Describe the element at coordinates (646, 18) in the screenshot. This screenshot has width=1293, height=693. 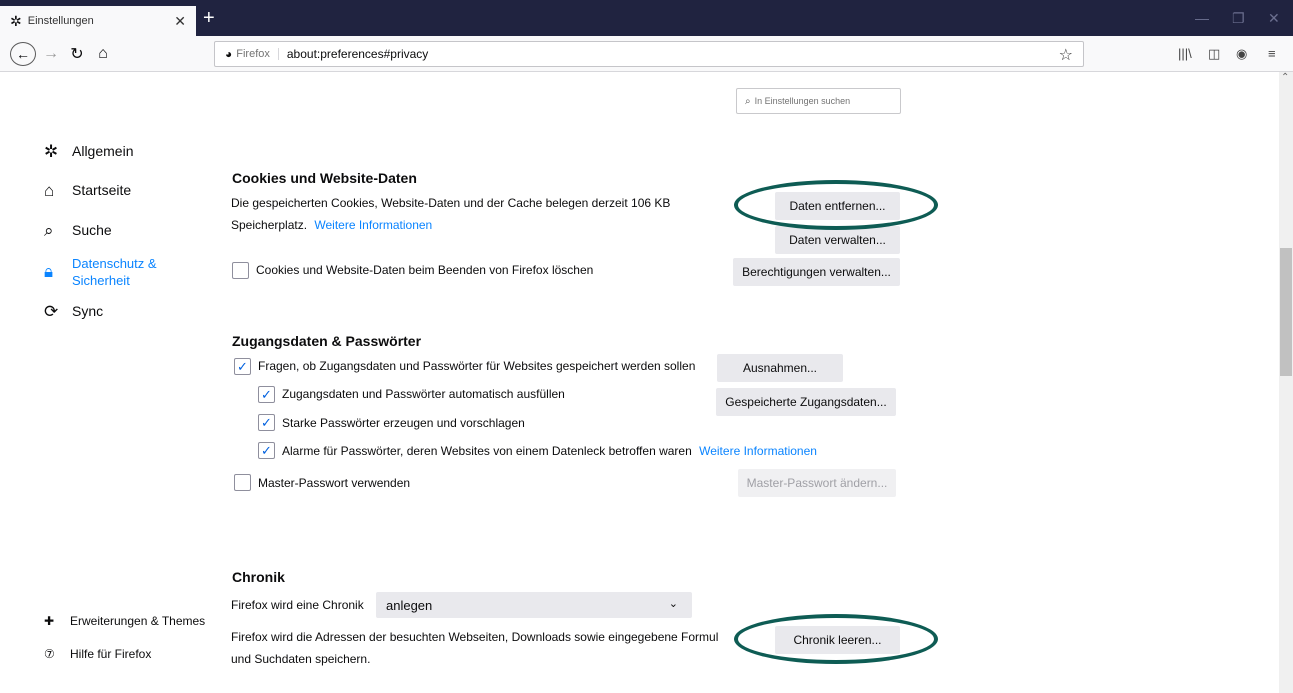
I see `tab-strip: ✲ Einstellungen ✕ + — ❐ ✕` at that location.